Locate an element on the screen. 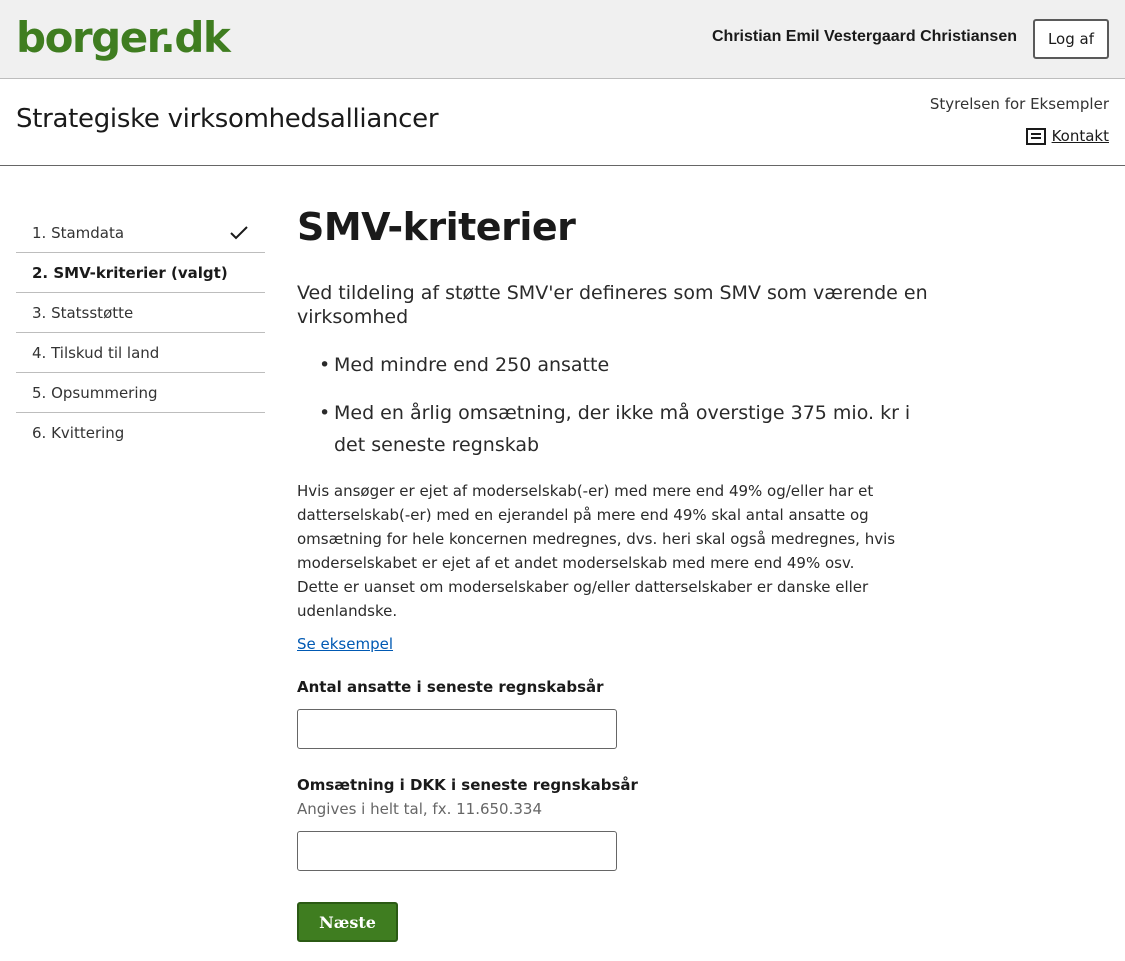 This screenshot has height=961, width=1125. nav-step-label: 3. Statsstøtte is located at coordinates (83, 312).